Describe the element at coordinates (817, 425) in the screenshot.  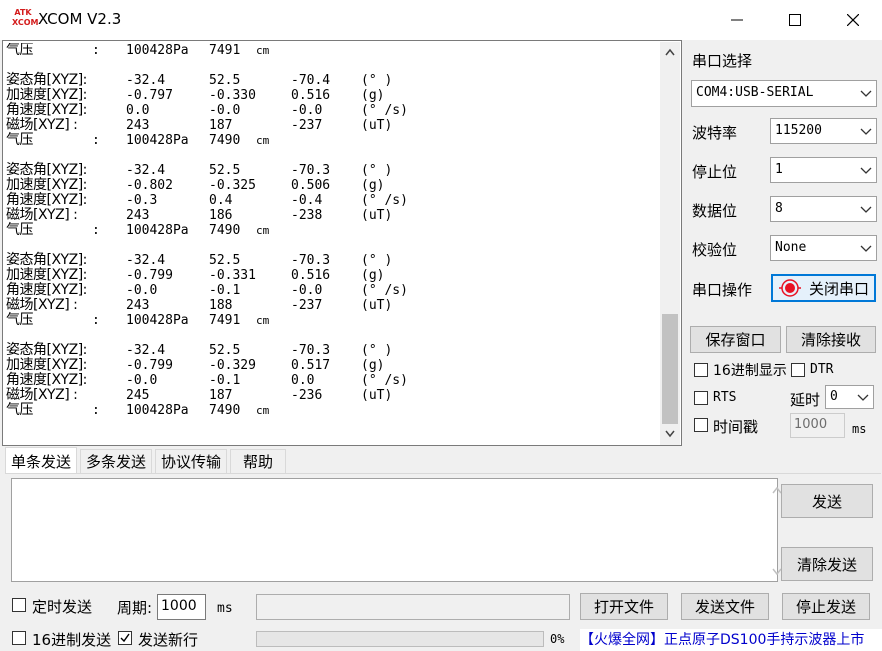
I see `timestamp-interval-input: 1000` at that location.